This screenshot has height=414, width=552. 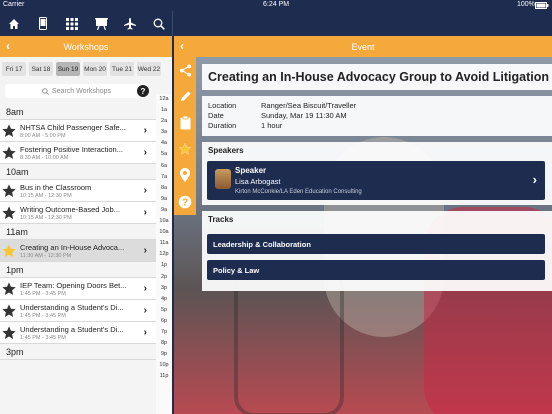 What do you see at coordinates (164, 354) in the screenshot?
I see `hour-index-item: 9p` at bounding box center [164, 354].